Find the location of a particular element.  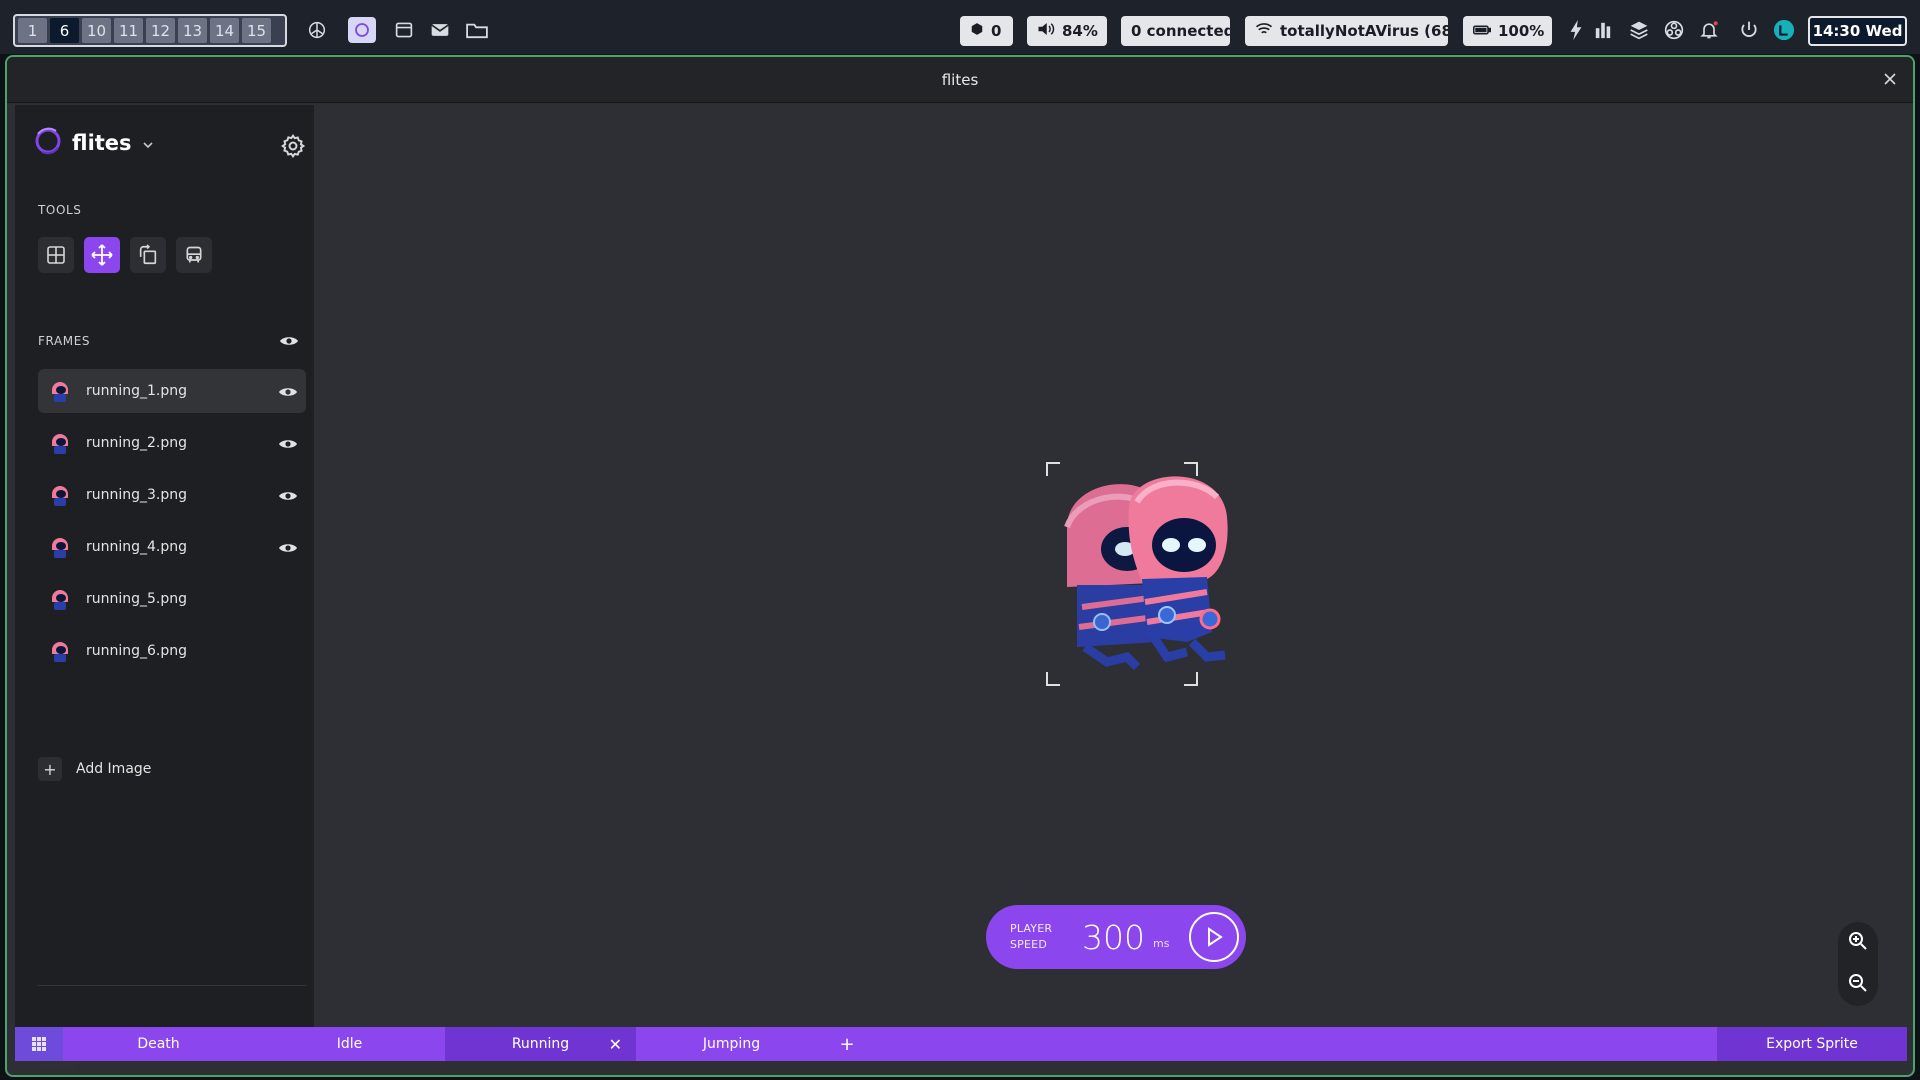

battery-pill: 100% is located at coordinates (1507, 31).